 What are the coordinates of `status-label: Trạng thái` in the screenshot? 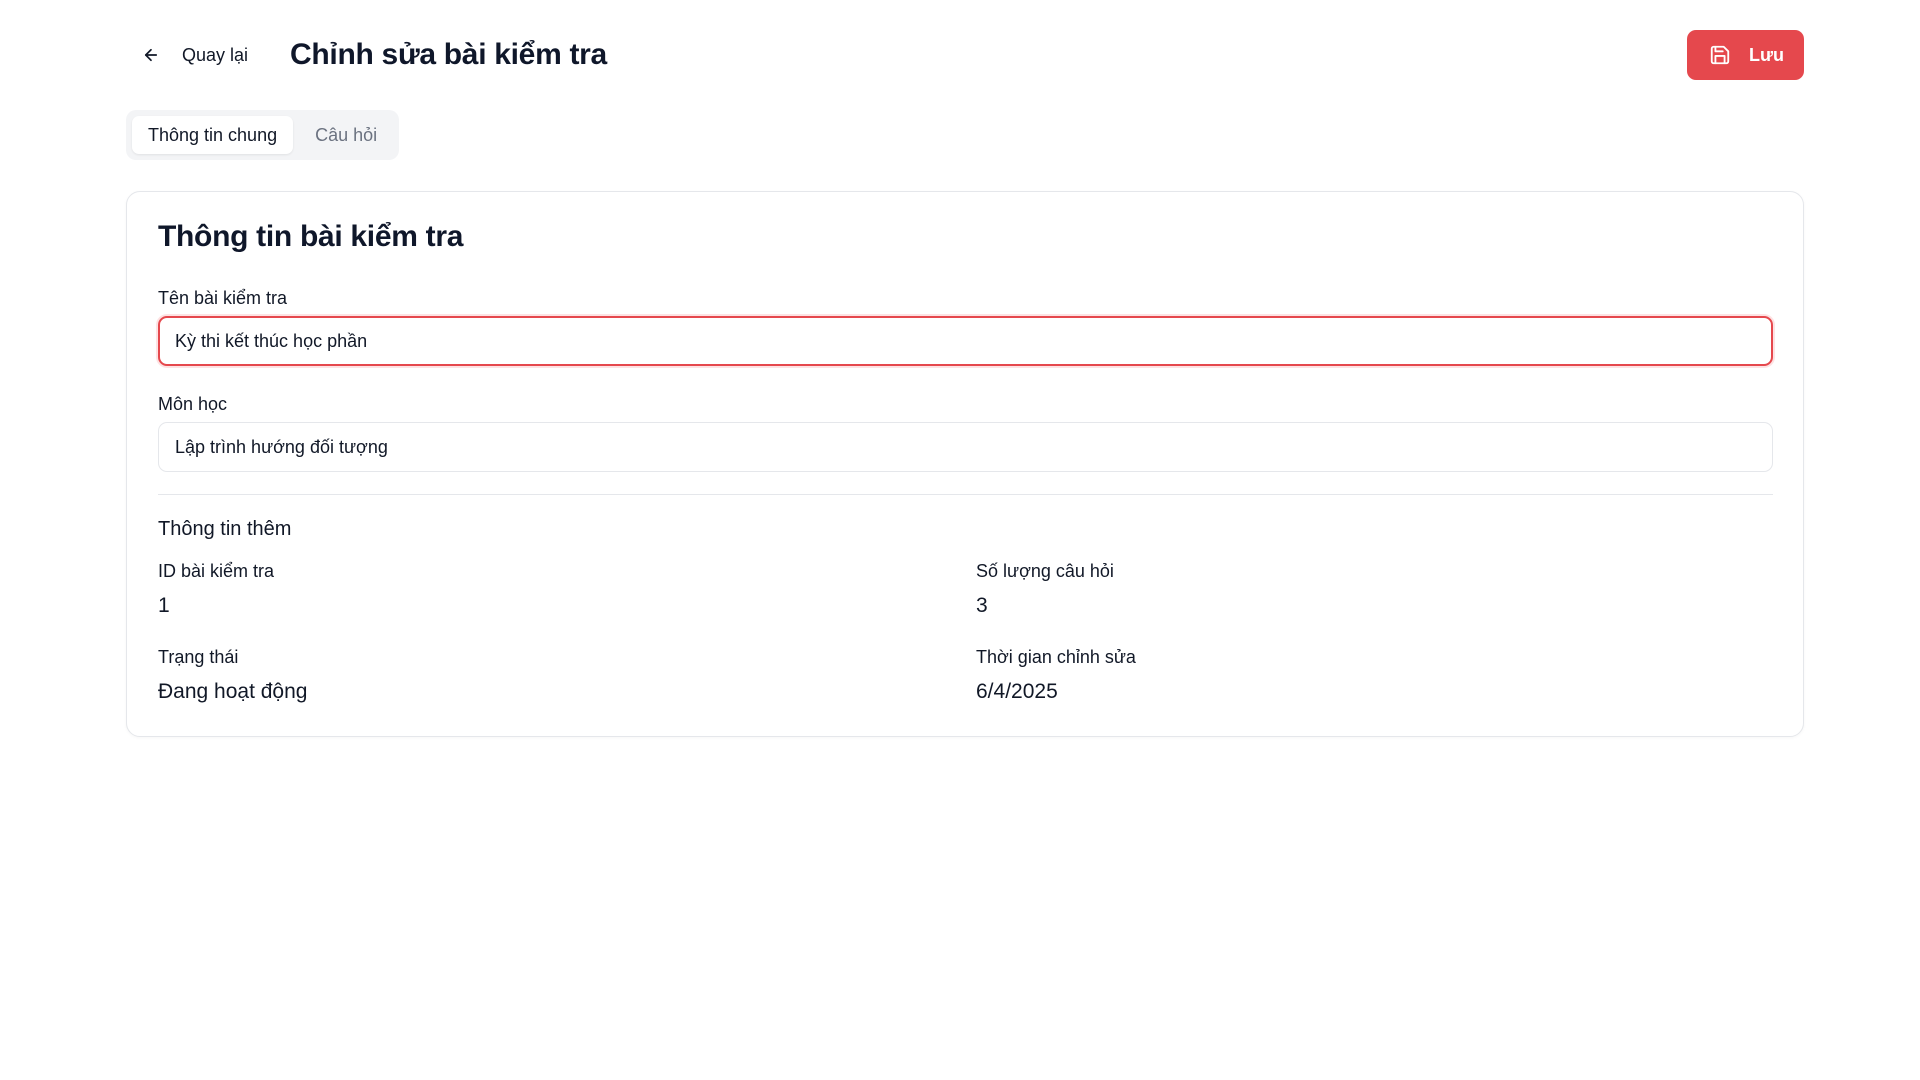 It's located at (198, 657).